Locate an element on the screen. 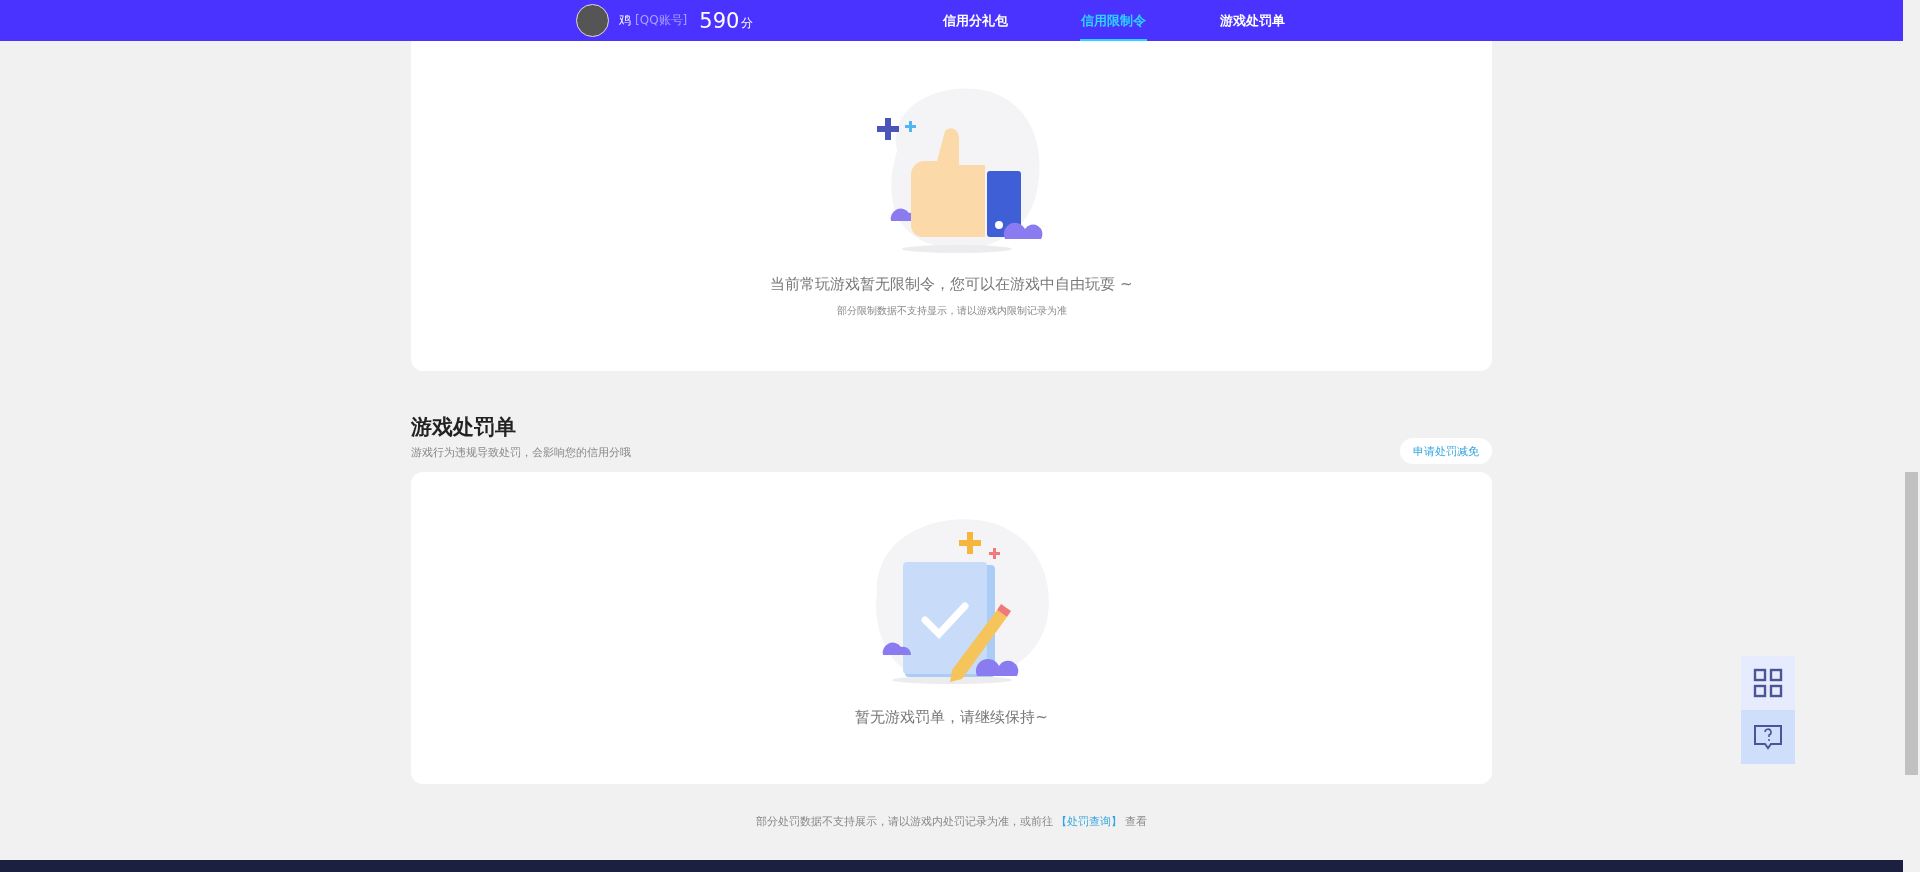 The width and height of the screenshot is (1920, 872). footer-note: 部分处罚数据不支持展示，请以游戏内处罚记录为准，或前往 【处罚查询】 查看 is located at coordinates (951, 821).